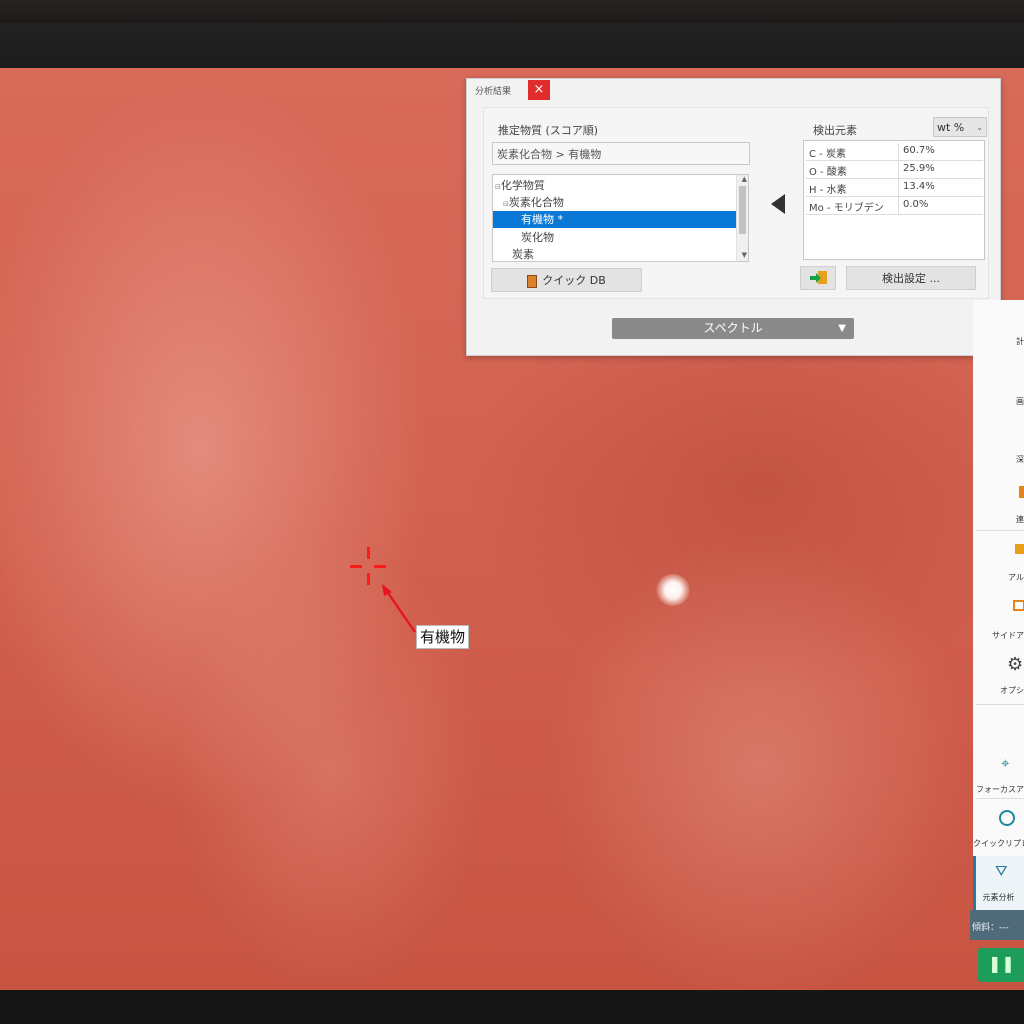 The image size is (1024, 1024). I want to click on estimated-substance-field: 炭素化合物 > 有機物, so click(621, 153).